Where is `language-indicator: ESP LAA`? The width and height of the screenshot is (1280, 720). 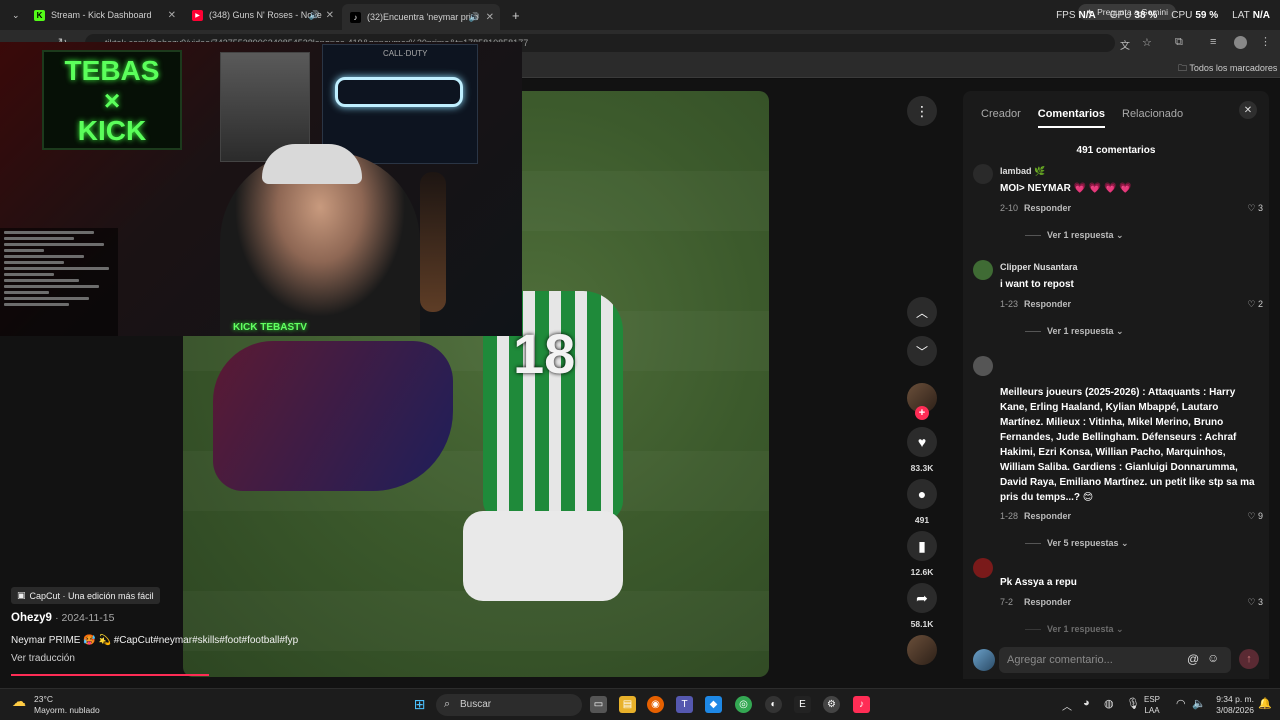 language-indicator: ESP LAA is located at coordinates (1152, 705).